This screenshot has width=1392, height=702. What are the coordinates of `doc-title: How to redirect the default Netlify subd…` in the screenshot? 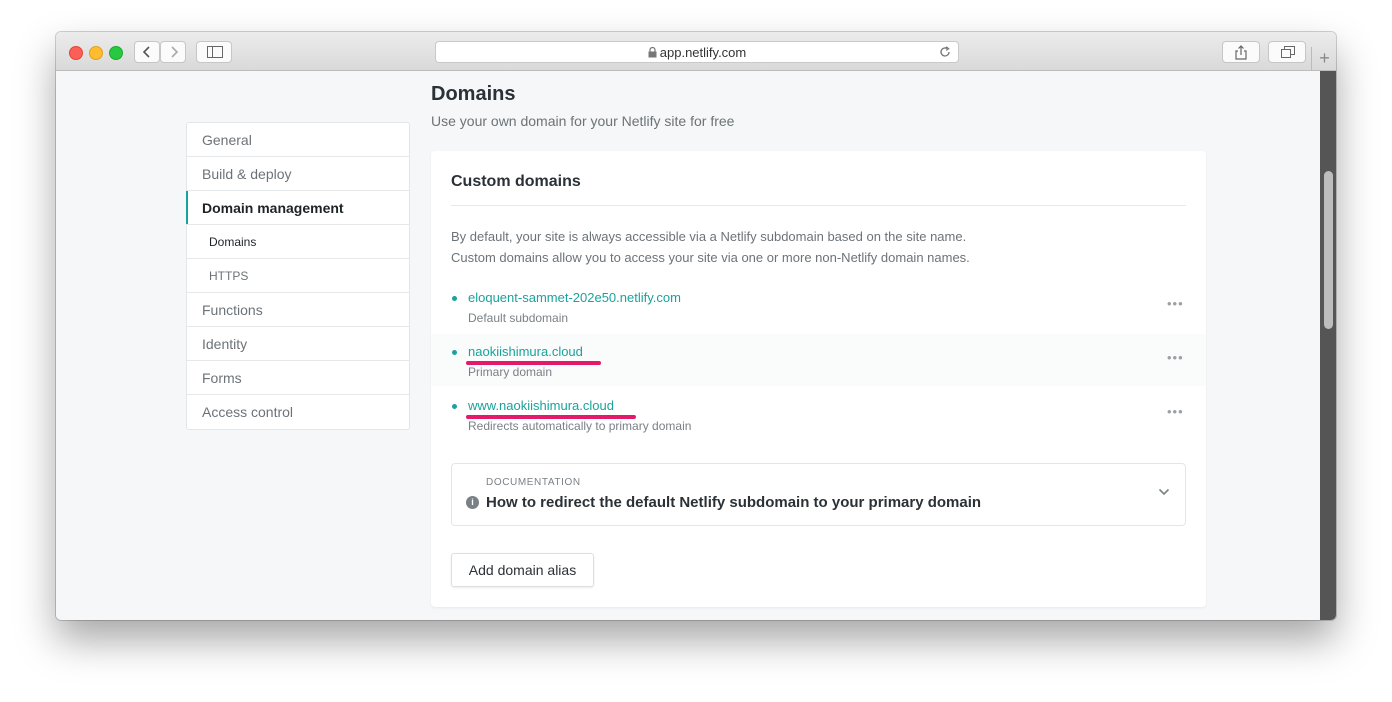 It's located at (734, 502).